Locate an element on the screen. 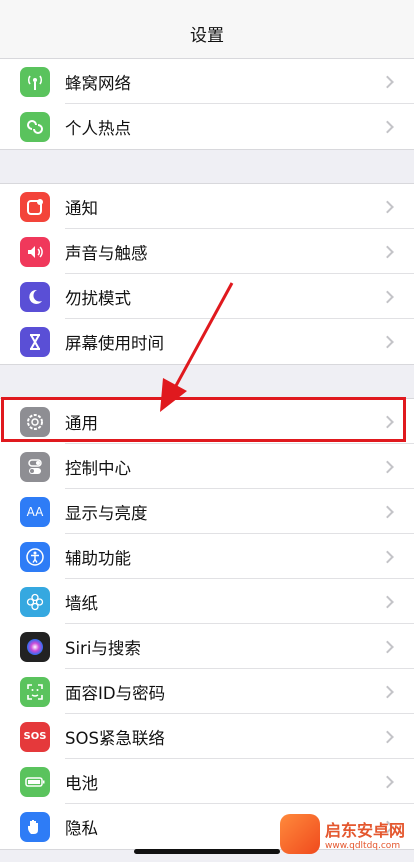  text-size-icon: AA is located at coordinates (35, 511).